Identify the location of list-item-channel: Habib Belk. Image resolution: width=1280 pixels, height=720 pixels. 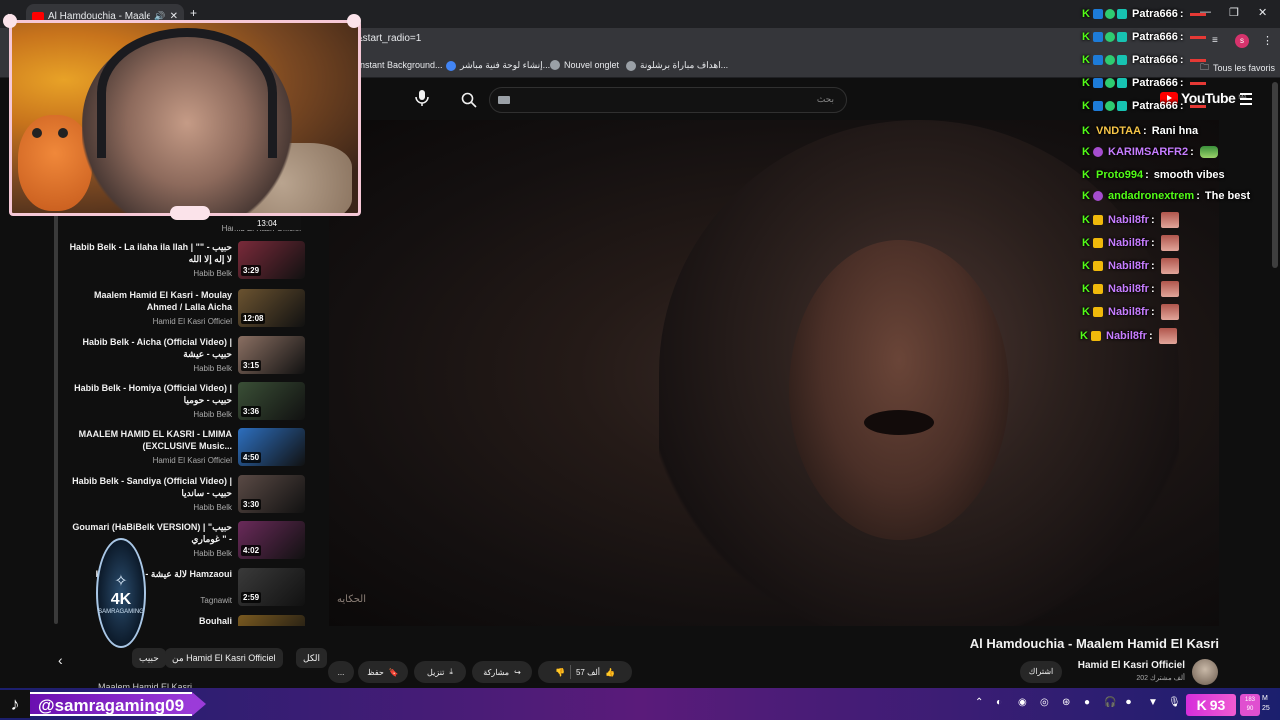
(212, 414).